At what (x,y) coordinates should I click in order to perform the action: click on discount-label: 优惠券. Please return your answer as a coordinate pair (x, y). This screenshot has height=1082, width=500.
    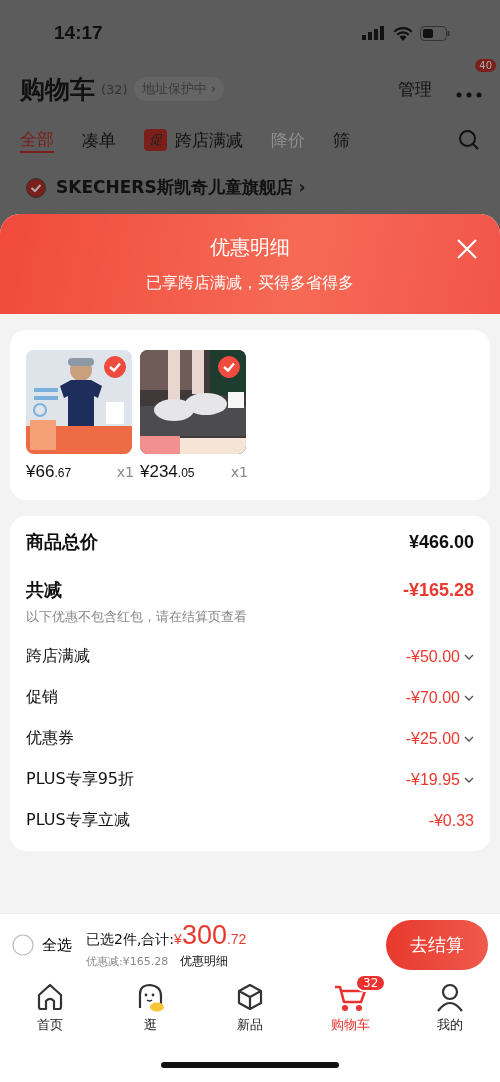
    Looking at the image, I should click on (50, 738).